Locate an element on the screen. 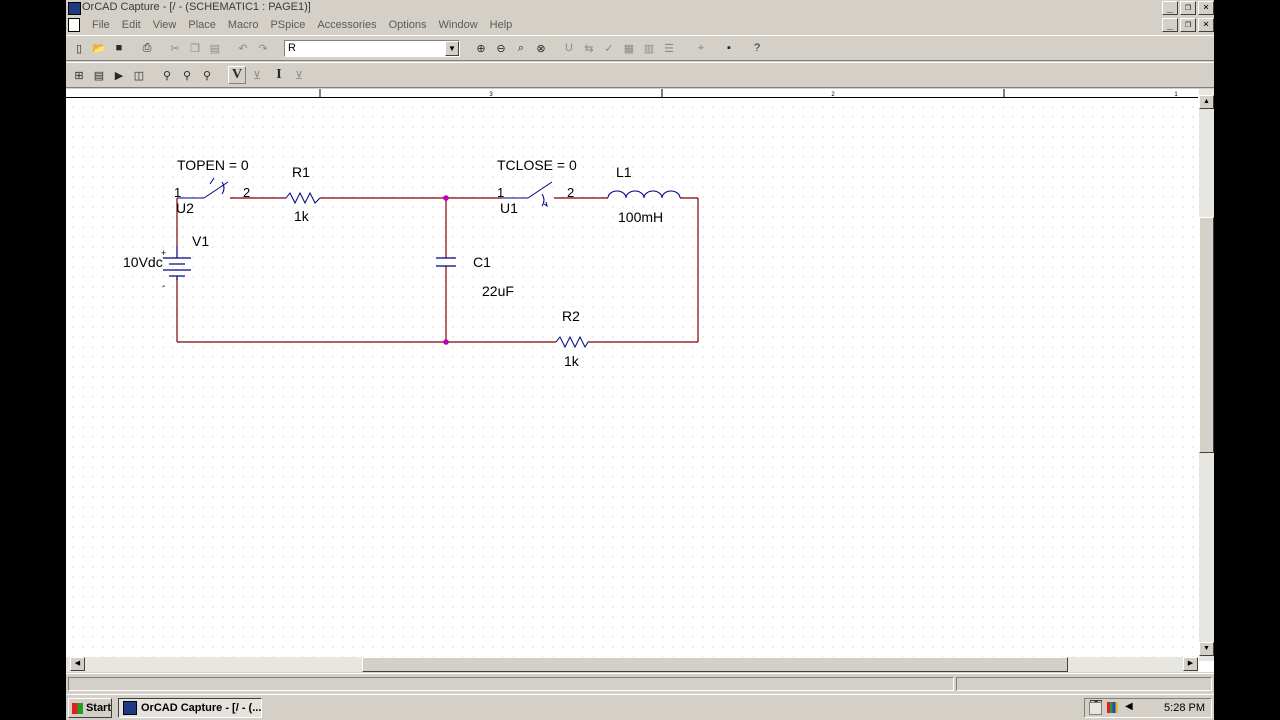 The height and width of the screenshot is (720, 1280). scroll-up-icon: ▲ is located at coordinates (1206, 102).